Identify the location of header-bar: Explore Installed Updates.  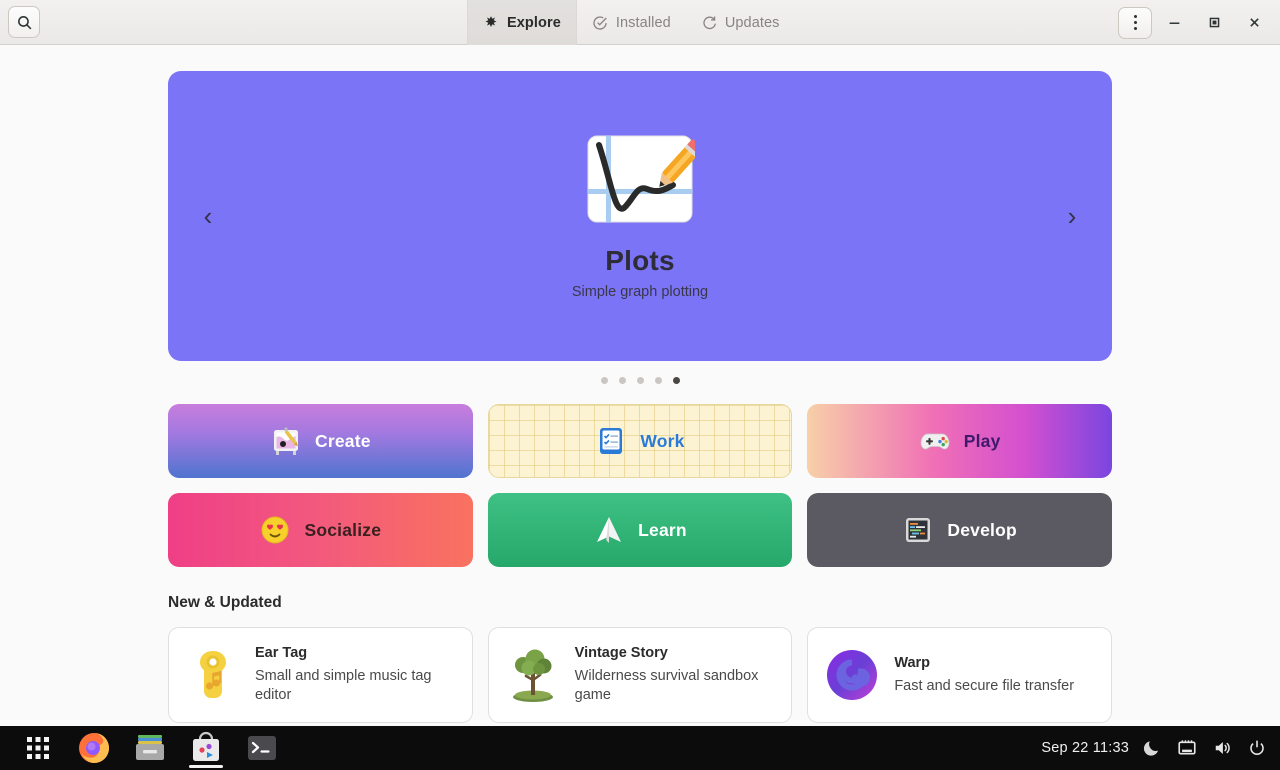
(640, 22).